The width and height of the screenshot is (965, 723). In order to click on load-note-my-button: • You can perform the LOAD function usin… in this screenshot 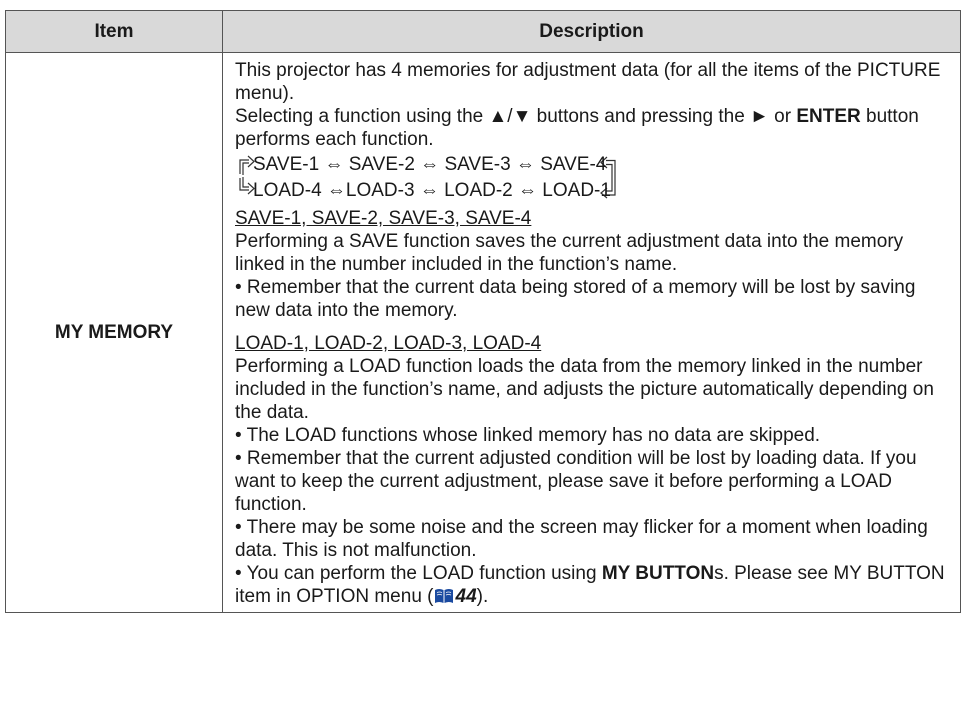, I will do `click(594, 585)`.